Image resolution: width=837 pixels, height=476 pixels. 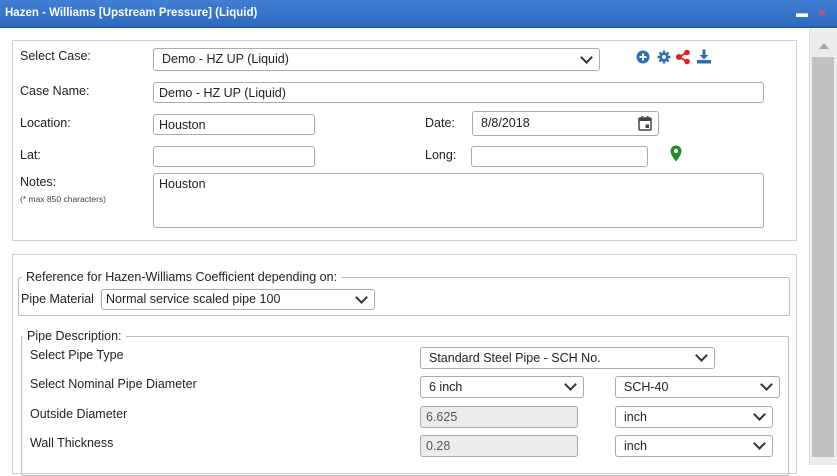 I want to click on nominal-diameter-value: 6 inch, so click(x=446, y=387).